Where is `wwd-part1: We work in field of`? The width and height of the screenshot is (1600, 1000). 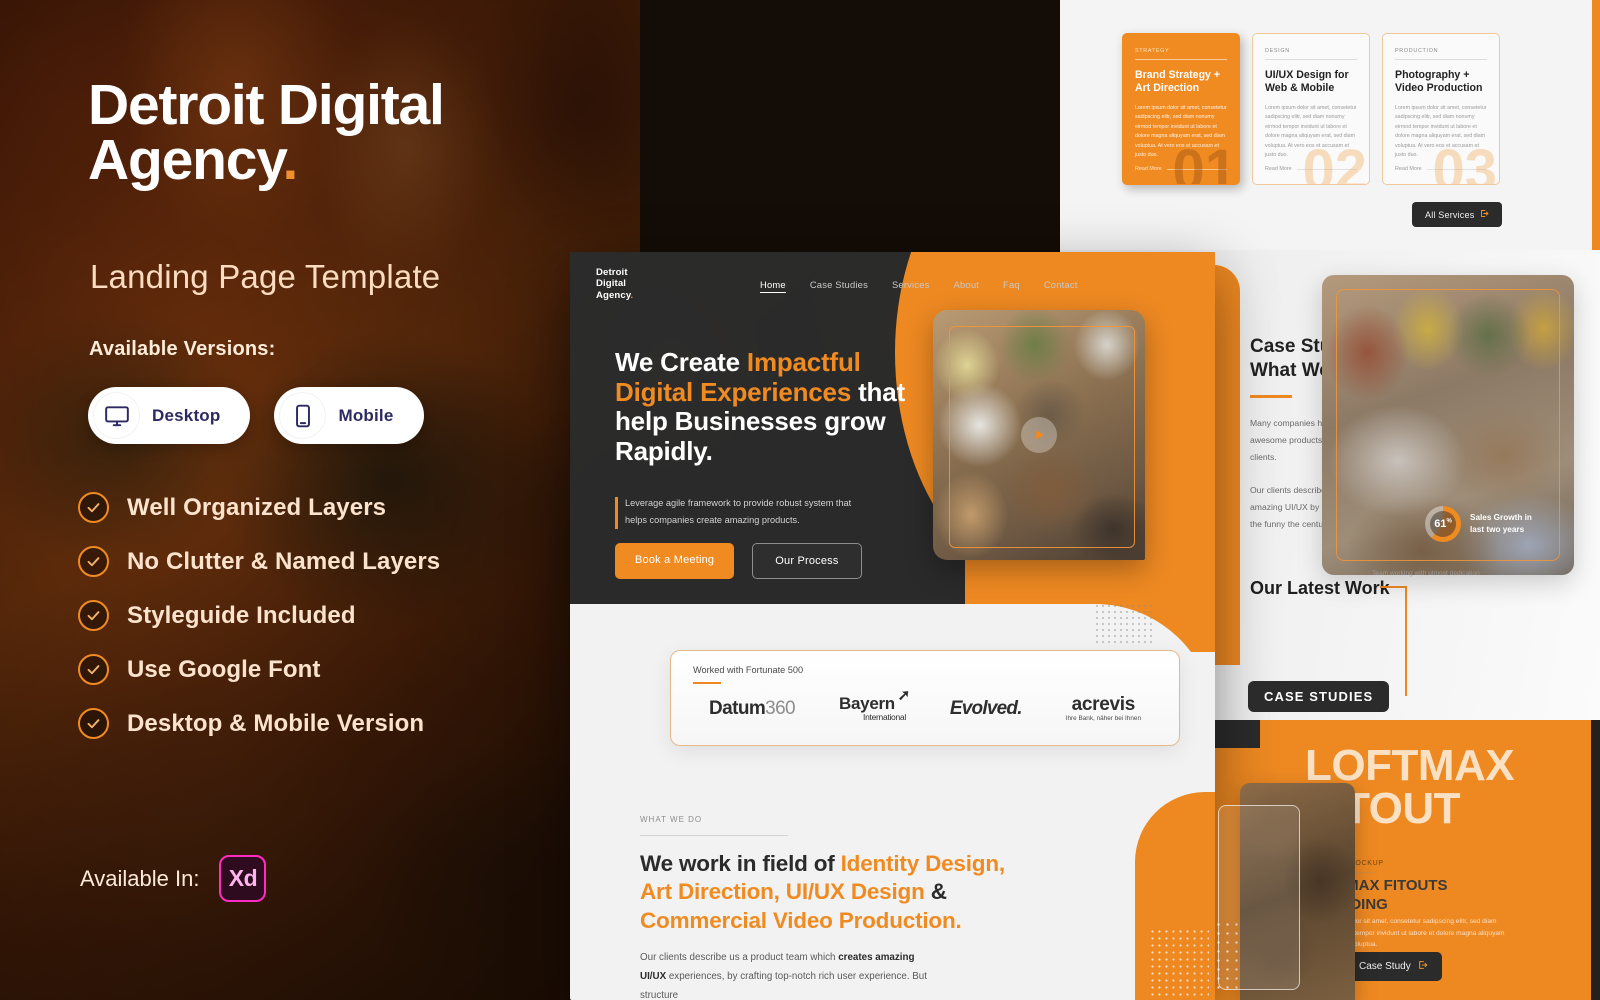
wwd-part1: We work in field of is located at coordinates (740, 863).